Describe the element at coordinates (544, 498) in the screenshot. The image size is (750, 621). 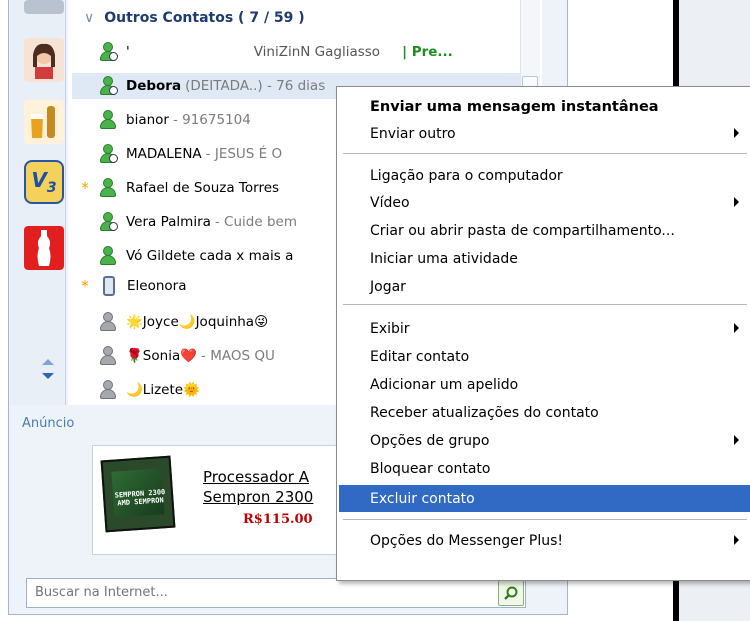
I see `menu-item-excluir-contato: Excluir contato` at that location.